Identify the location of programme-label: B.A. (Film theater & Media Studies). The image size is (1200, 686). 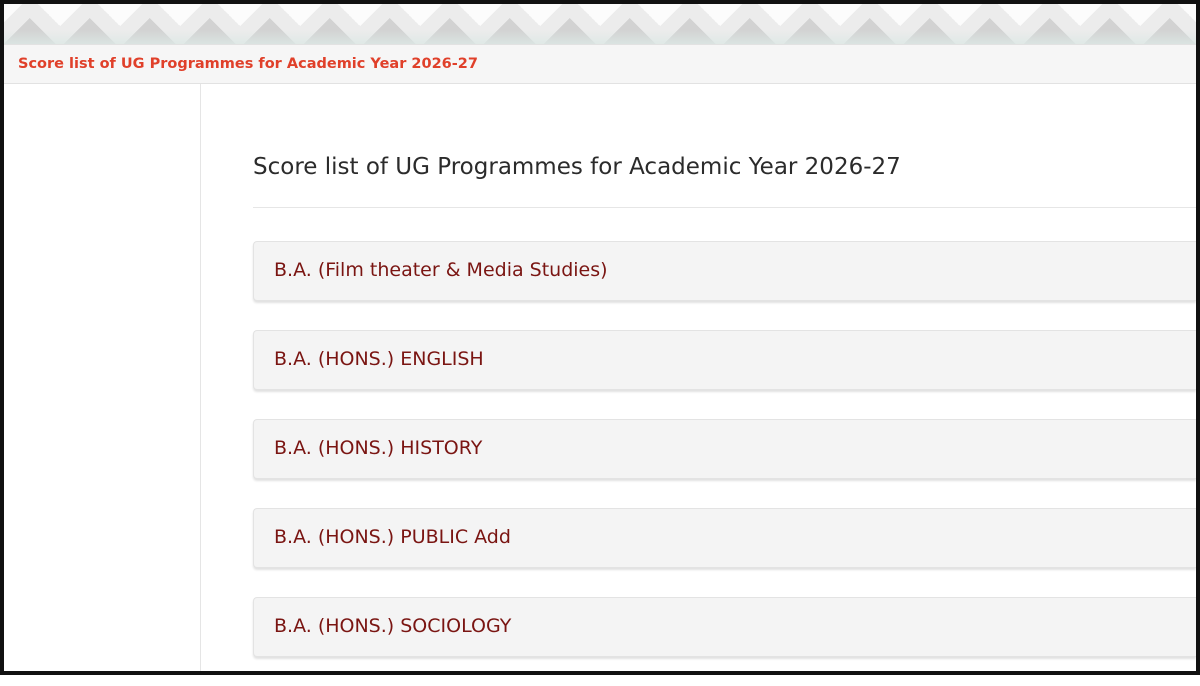
(441, 270).